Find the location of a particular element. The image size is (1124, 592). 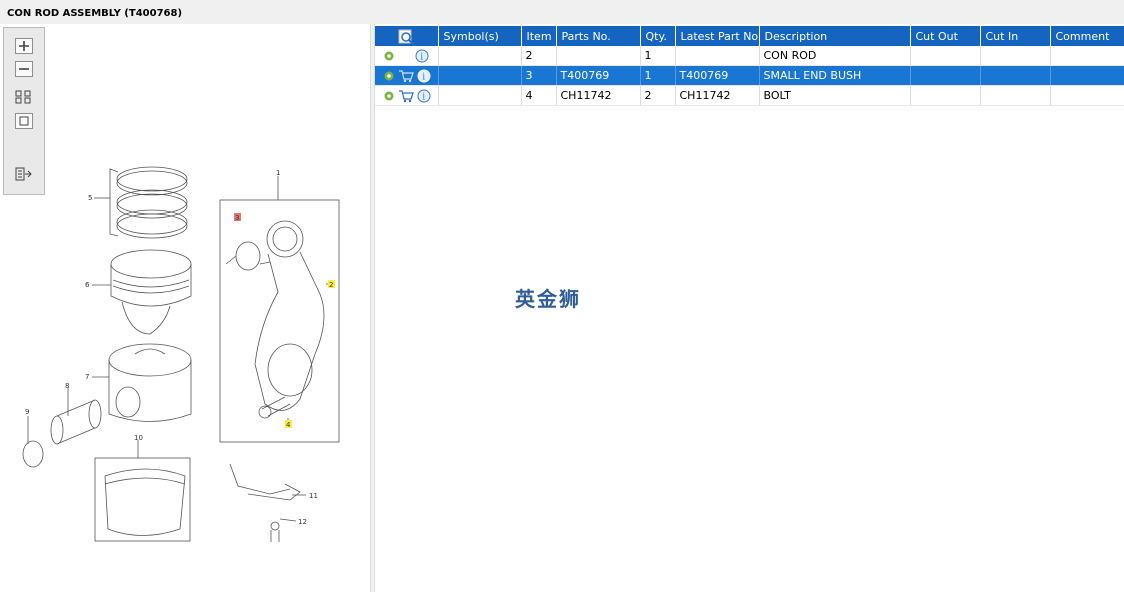

watermark: 英金狮 is located at coordinates (548, 299).